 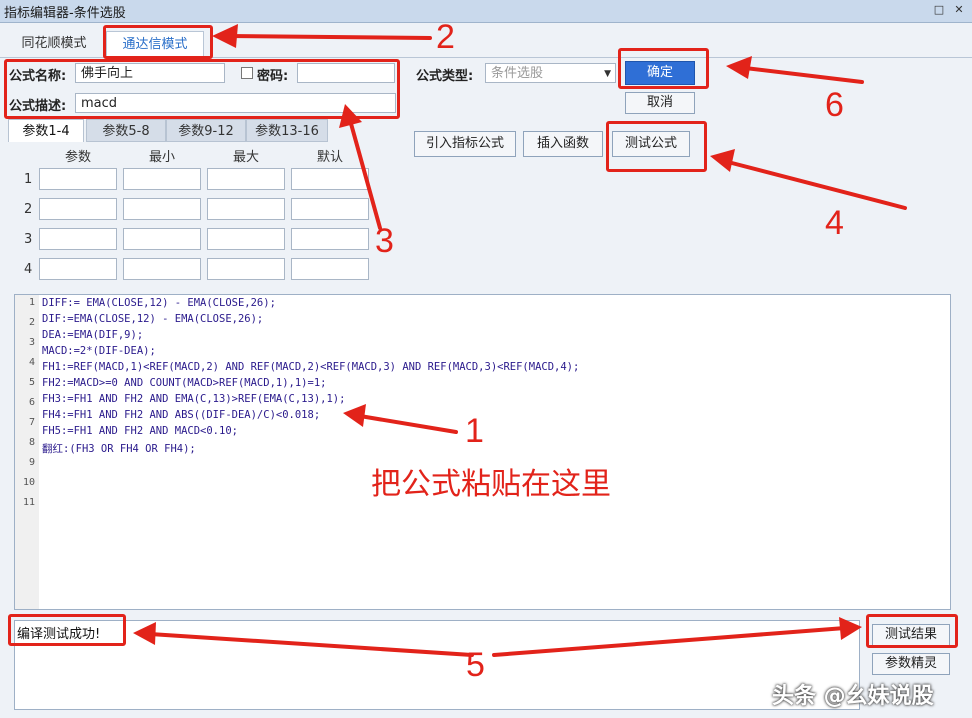 I want to click on annotation-number: 4, so click(x=834, y=223).